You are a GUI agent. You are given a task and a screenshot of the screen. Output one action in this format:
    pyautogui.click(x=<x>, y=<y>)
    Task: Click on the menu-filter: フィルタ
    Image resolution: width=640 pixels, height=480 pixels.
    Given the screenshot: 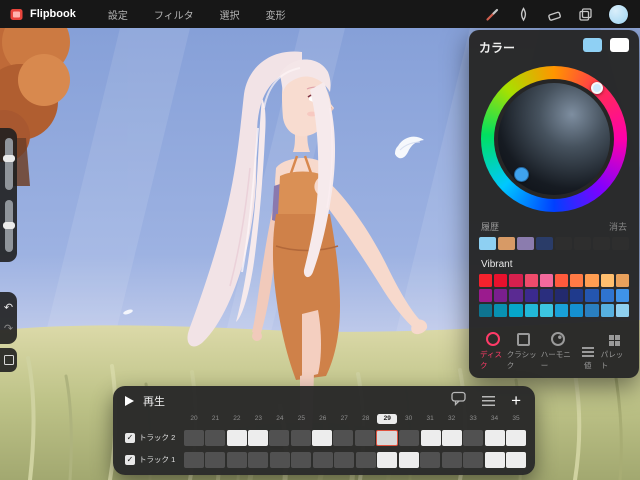 What is the action you would take?
    pyautogui.click(x=174, y=14)
    